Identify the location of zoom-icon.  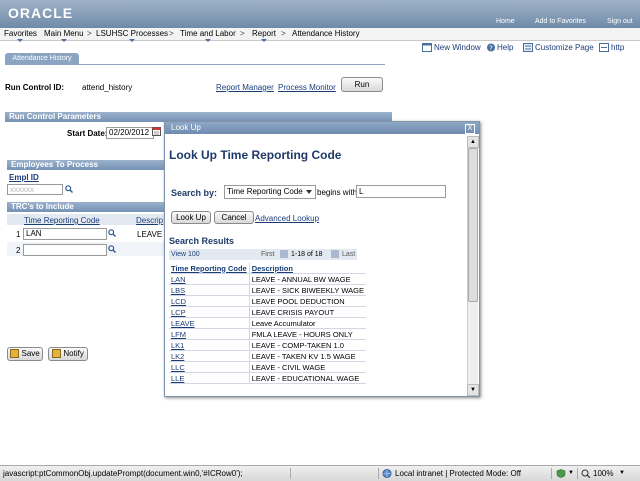
(586, 473).